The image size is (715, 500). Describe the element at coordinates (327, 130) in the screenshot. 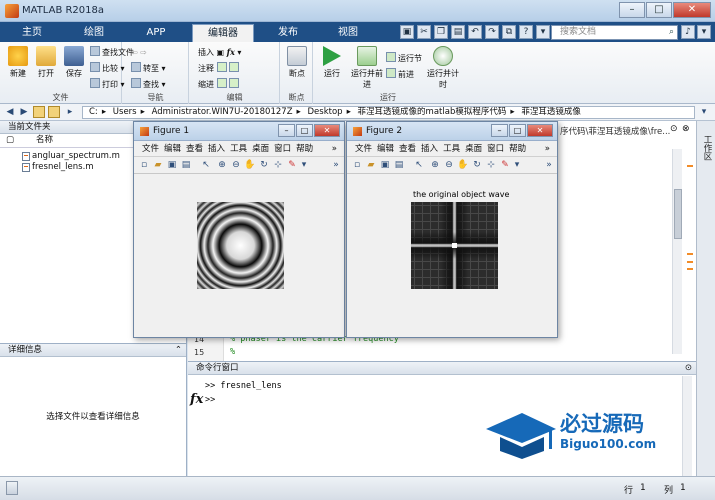

I see `figure-1-close-button: ✕` at that location.